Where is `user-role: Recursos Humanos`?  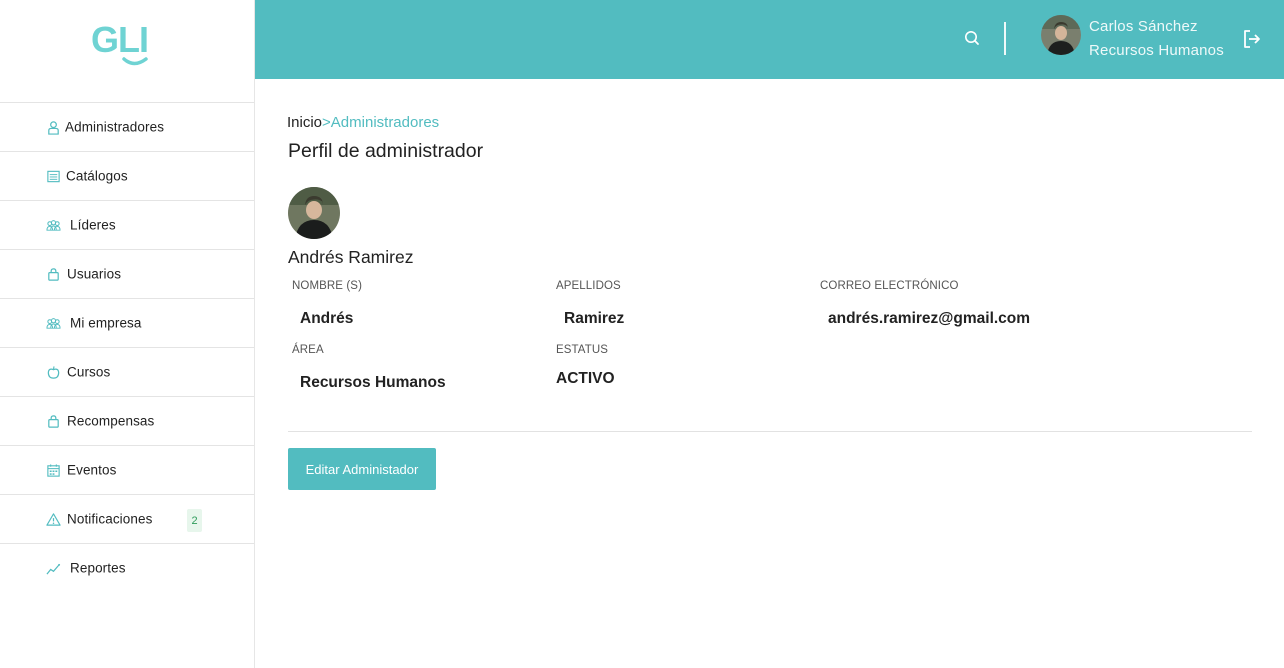 user-role: Recursos Humanos is located at coordinates (1156, 50).